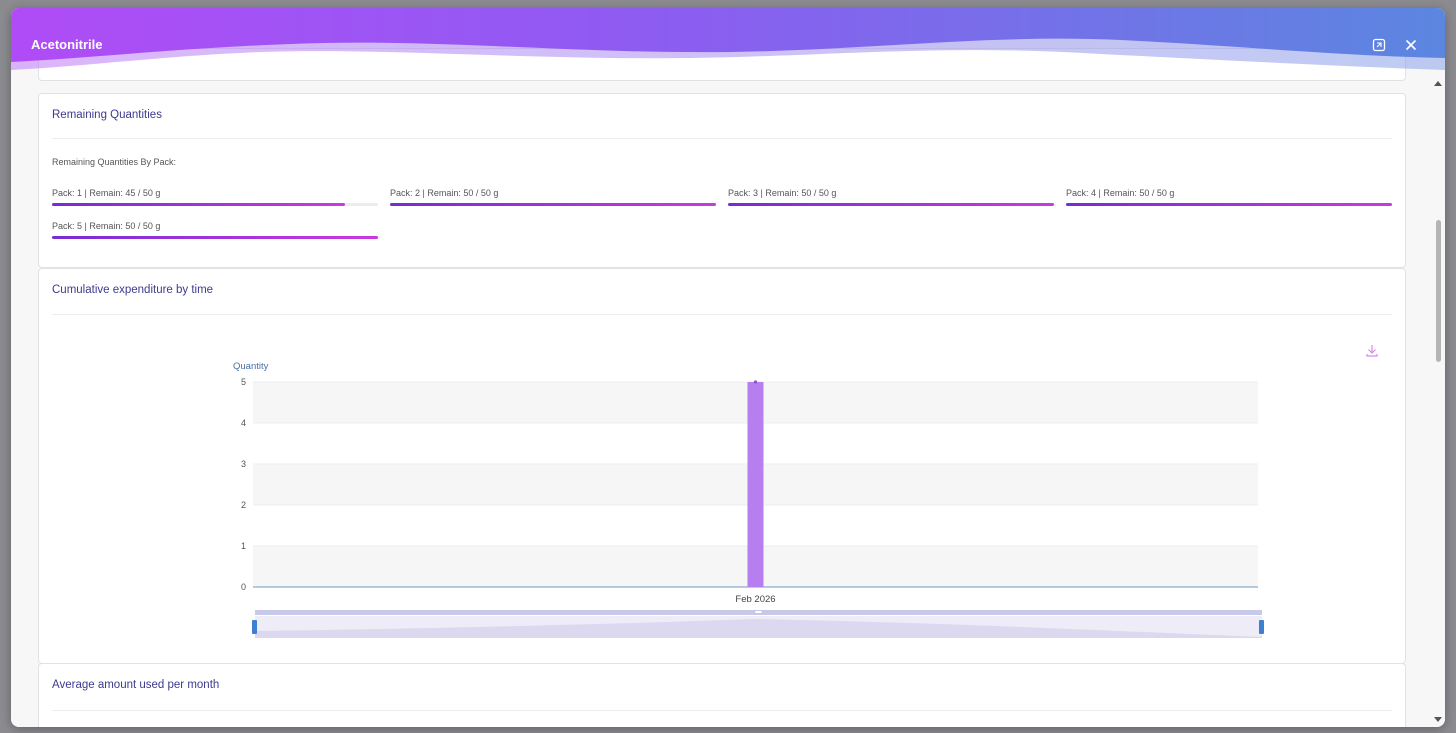 The image size is (1456, 733). I want to click on pack-label: Pack: 3 | Remain: 50 / 50 g, so click(782, 193).